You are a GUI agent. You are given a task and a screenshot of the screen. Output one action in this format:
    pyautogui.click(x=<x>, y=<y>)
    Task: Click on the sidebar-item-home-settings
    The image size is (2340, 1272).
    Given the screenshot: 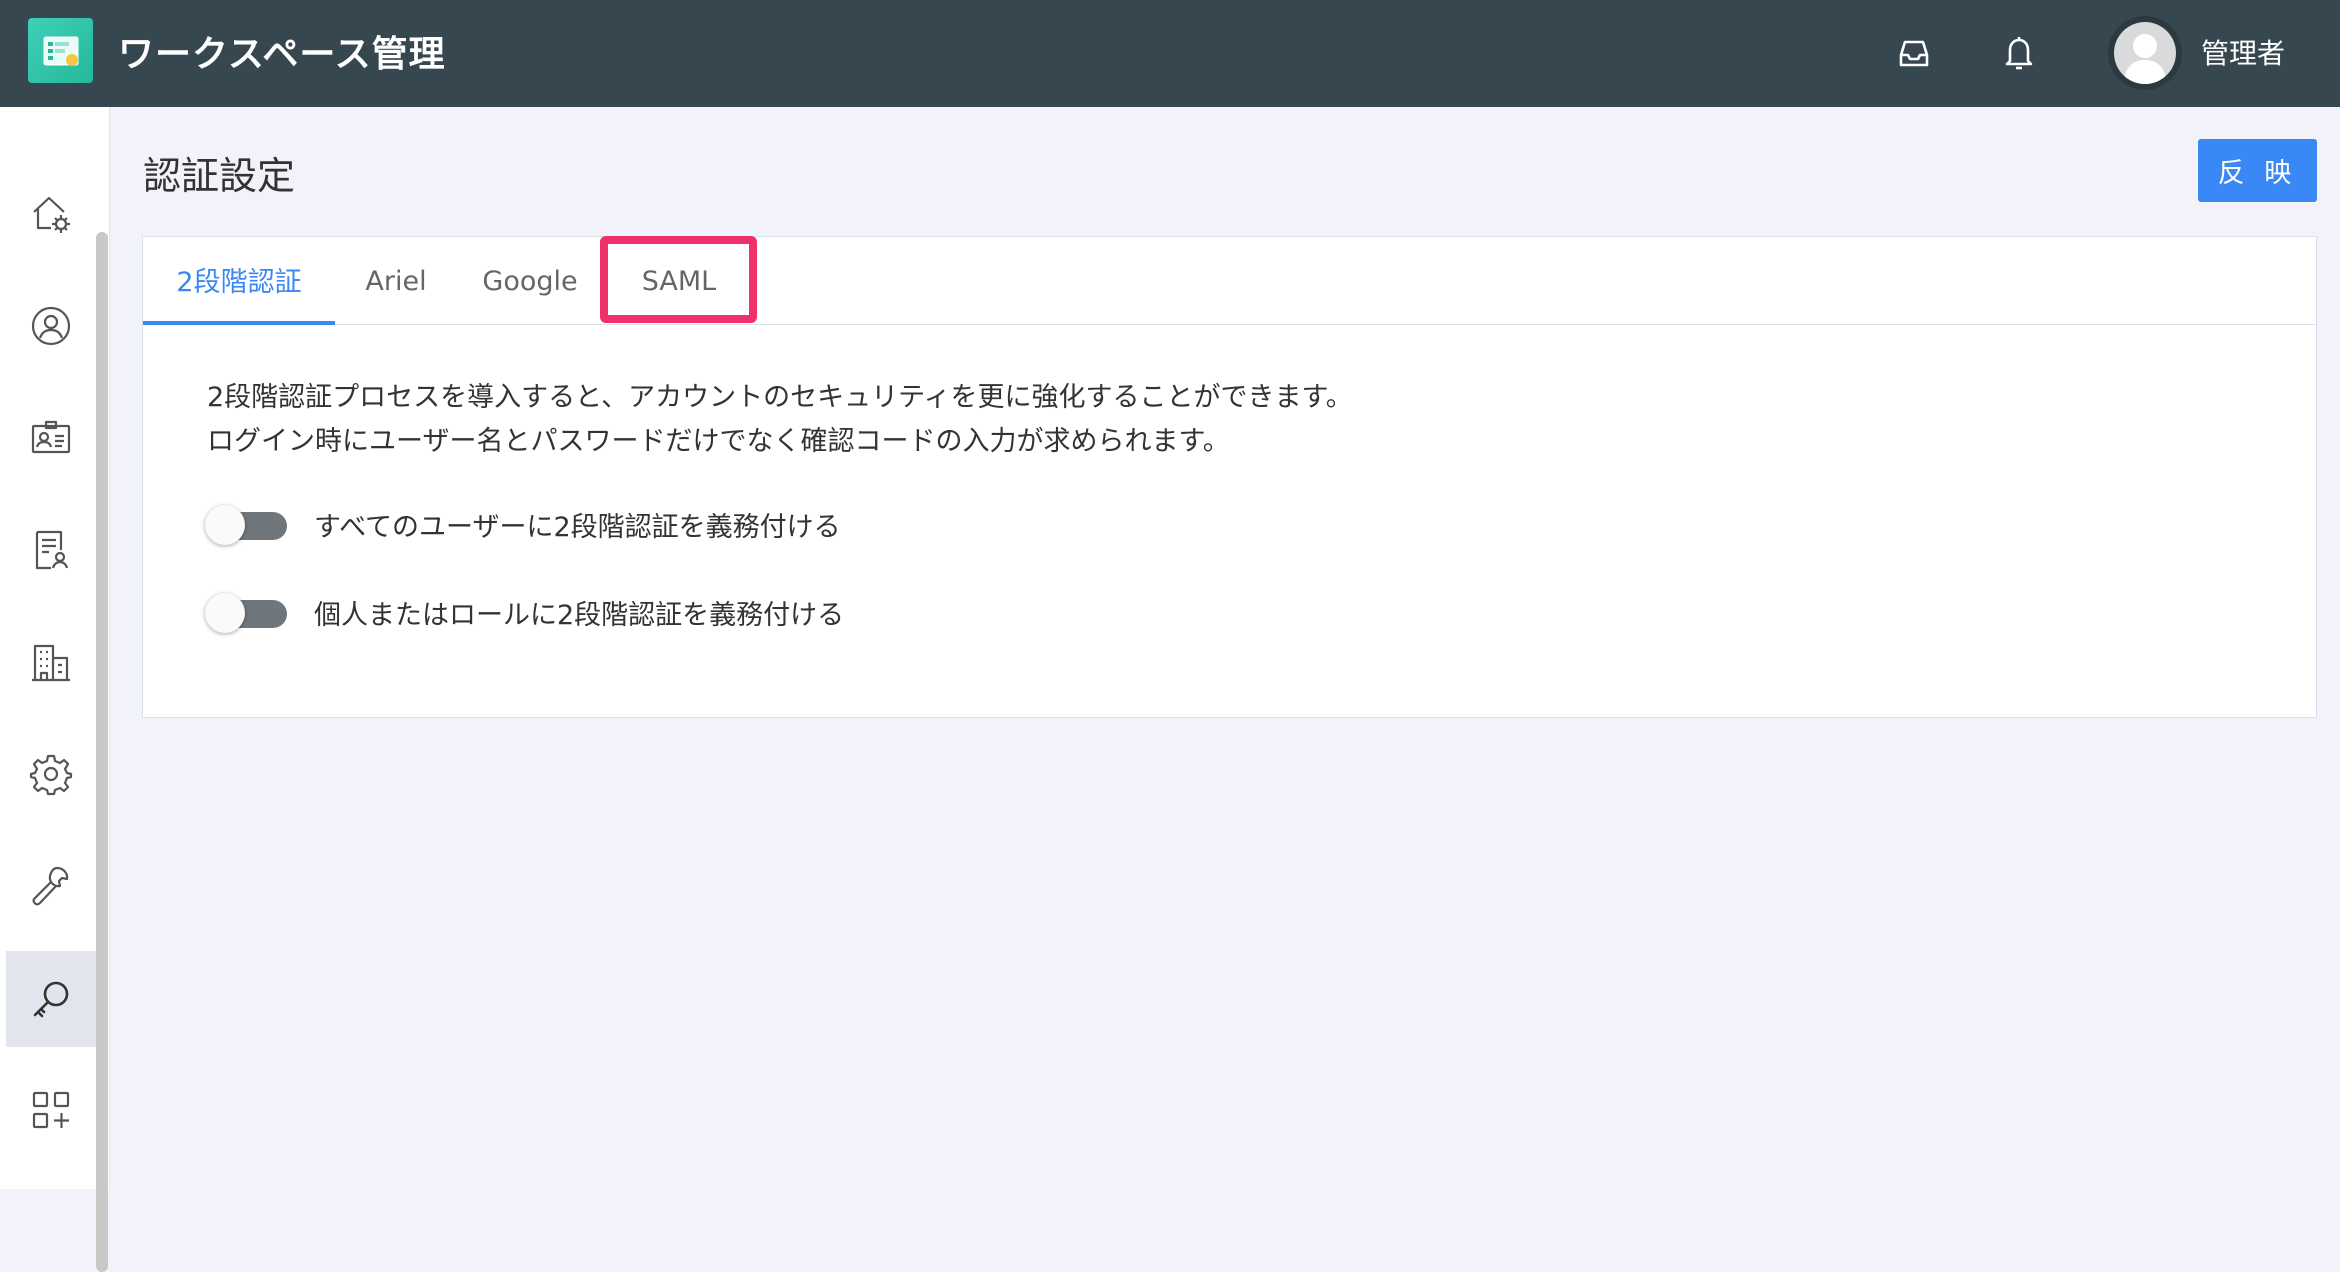 What is the action you would take?
    pyautogui.click(x=51, y=214)
    